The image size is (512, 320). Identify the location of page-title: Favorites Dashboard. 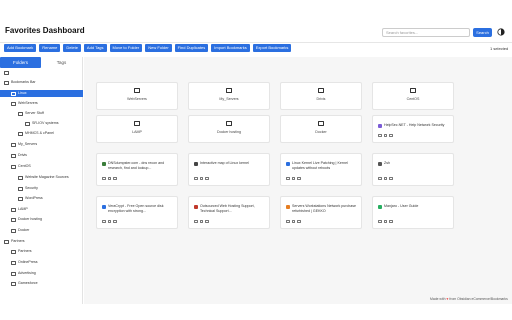
(45, 30).